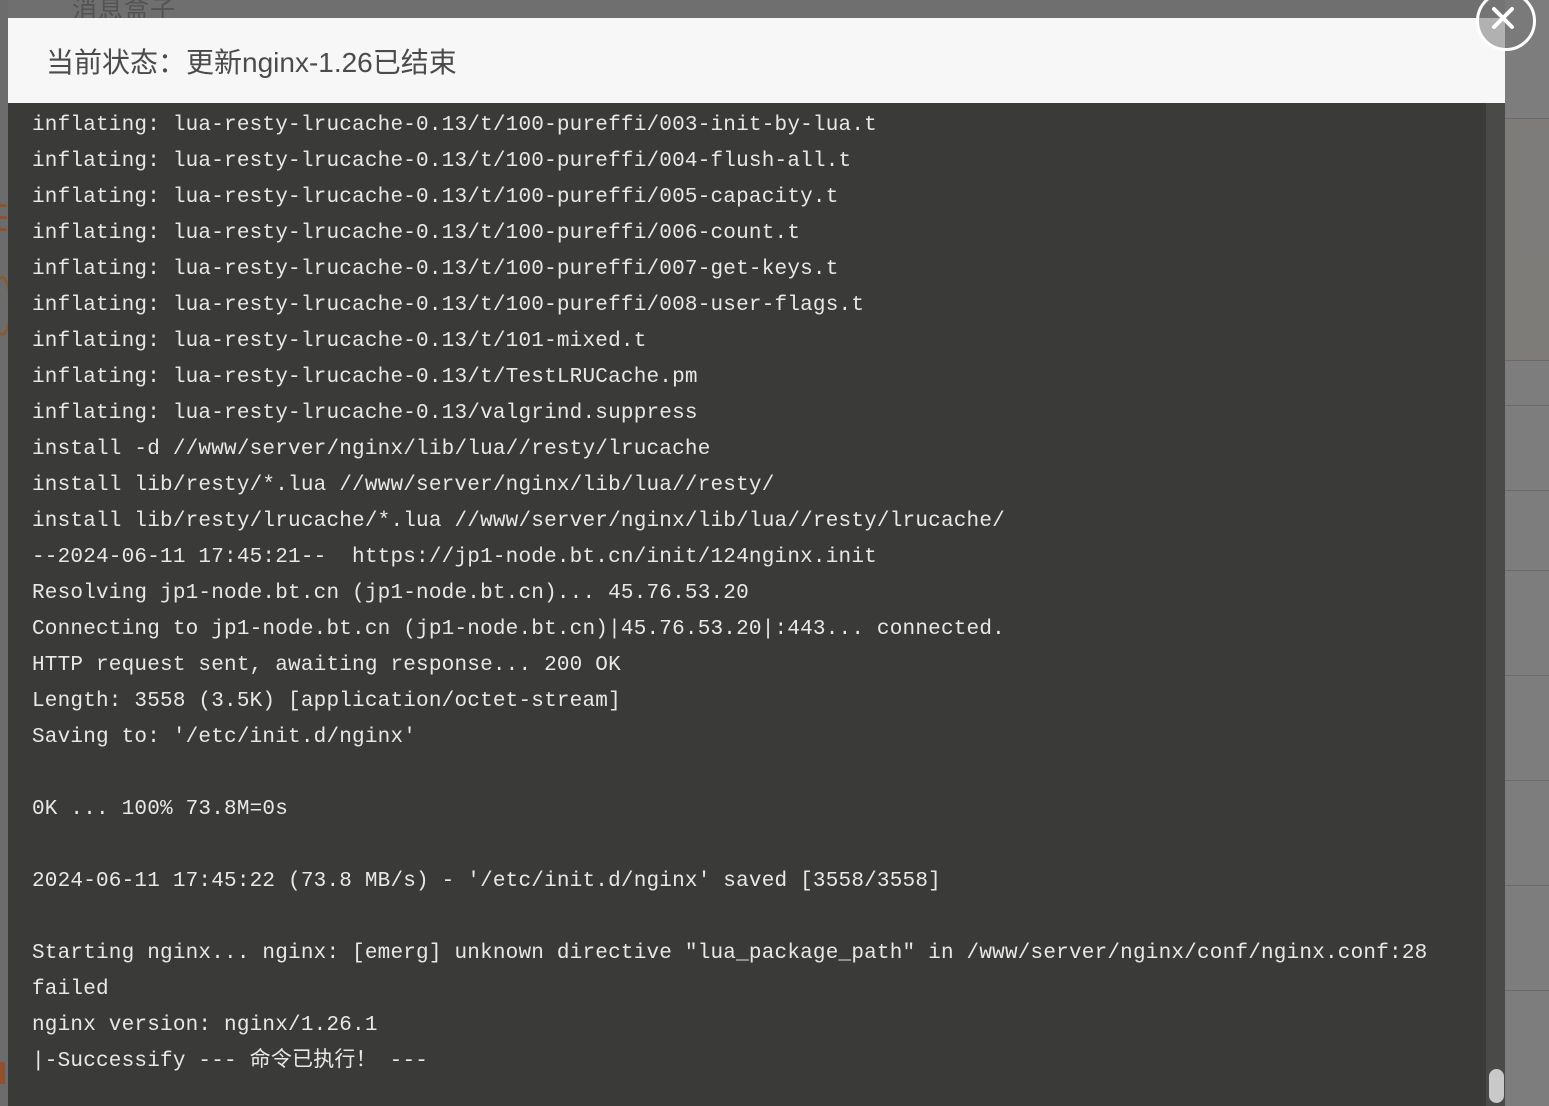  Describe the element at coordinates (160, 809) in the screenshot. I see `terminal-line: 0K ... 100% 73.8M=0s` at that location.